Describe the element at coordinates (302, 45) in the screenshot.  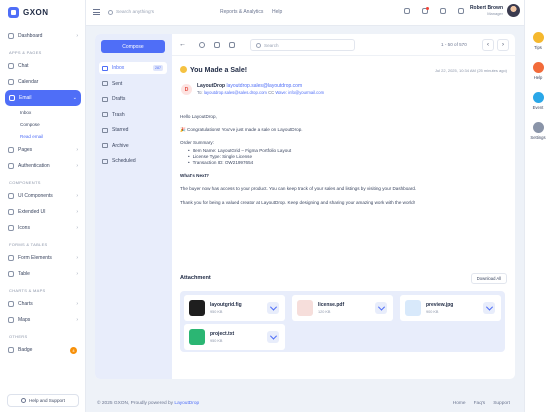
I see `mail-search-input: Search` at that location.